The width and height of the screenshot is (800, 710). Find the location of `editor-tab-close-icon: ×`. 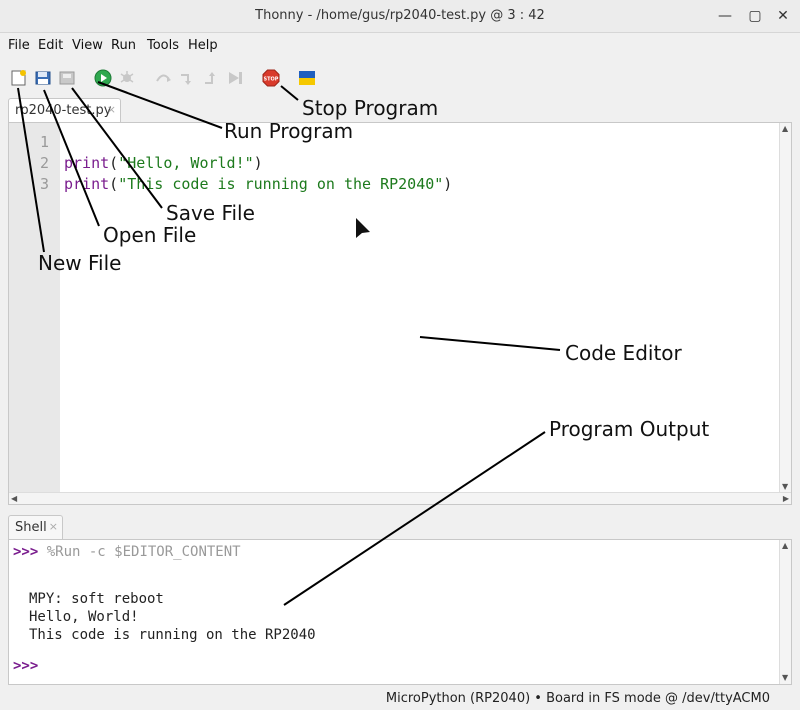

editor-tab-close-icon: × is located at coordinates (111, 109).